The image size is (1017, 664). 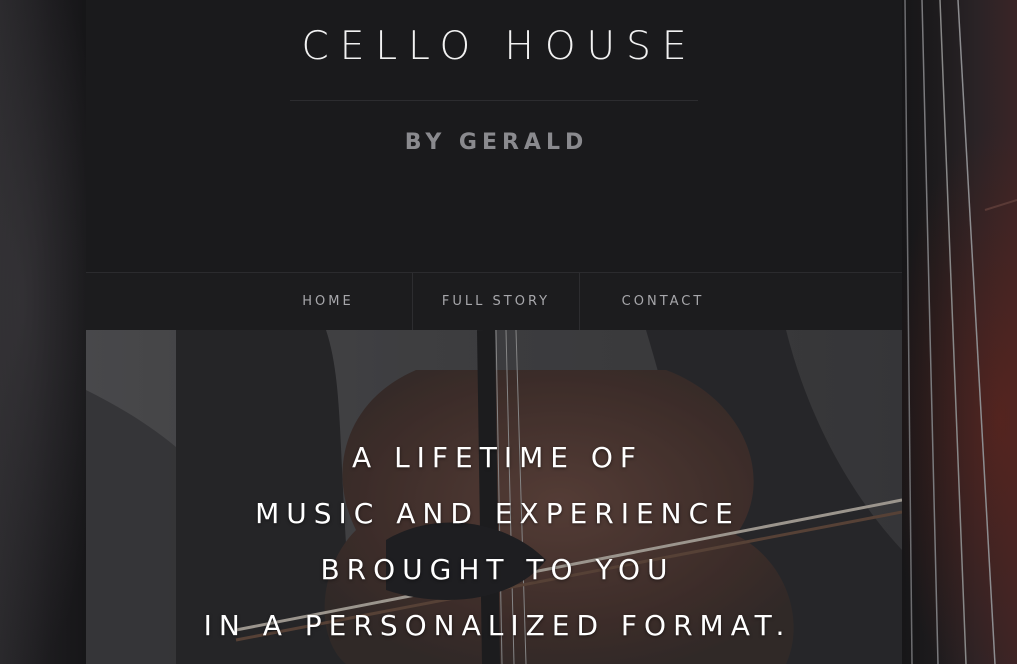 I want to click on nav-item-full-story: FULL STORY, so click(x=495, y=301).